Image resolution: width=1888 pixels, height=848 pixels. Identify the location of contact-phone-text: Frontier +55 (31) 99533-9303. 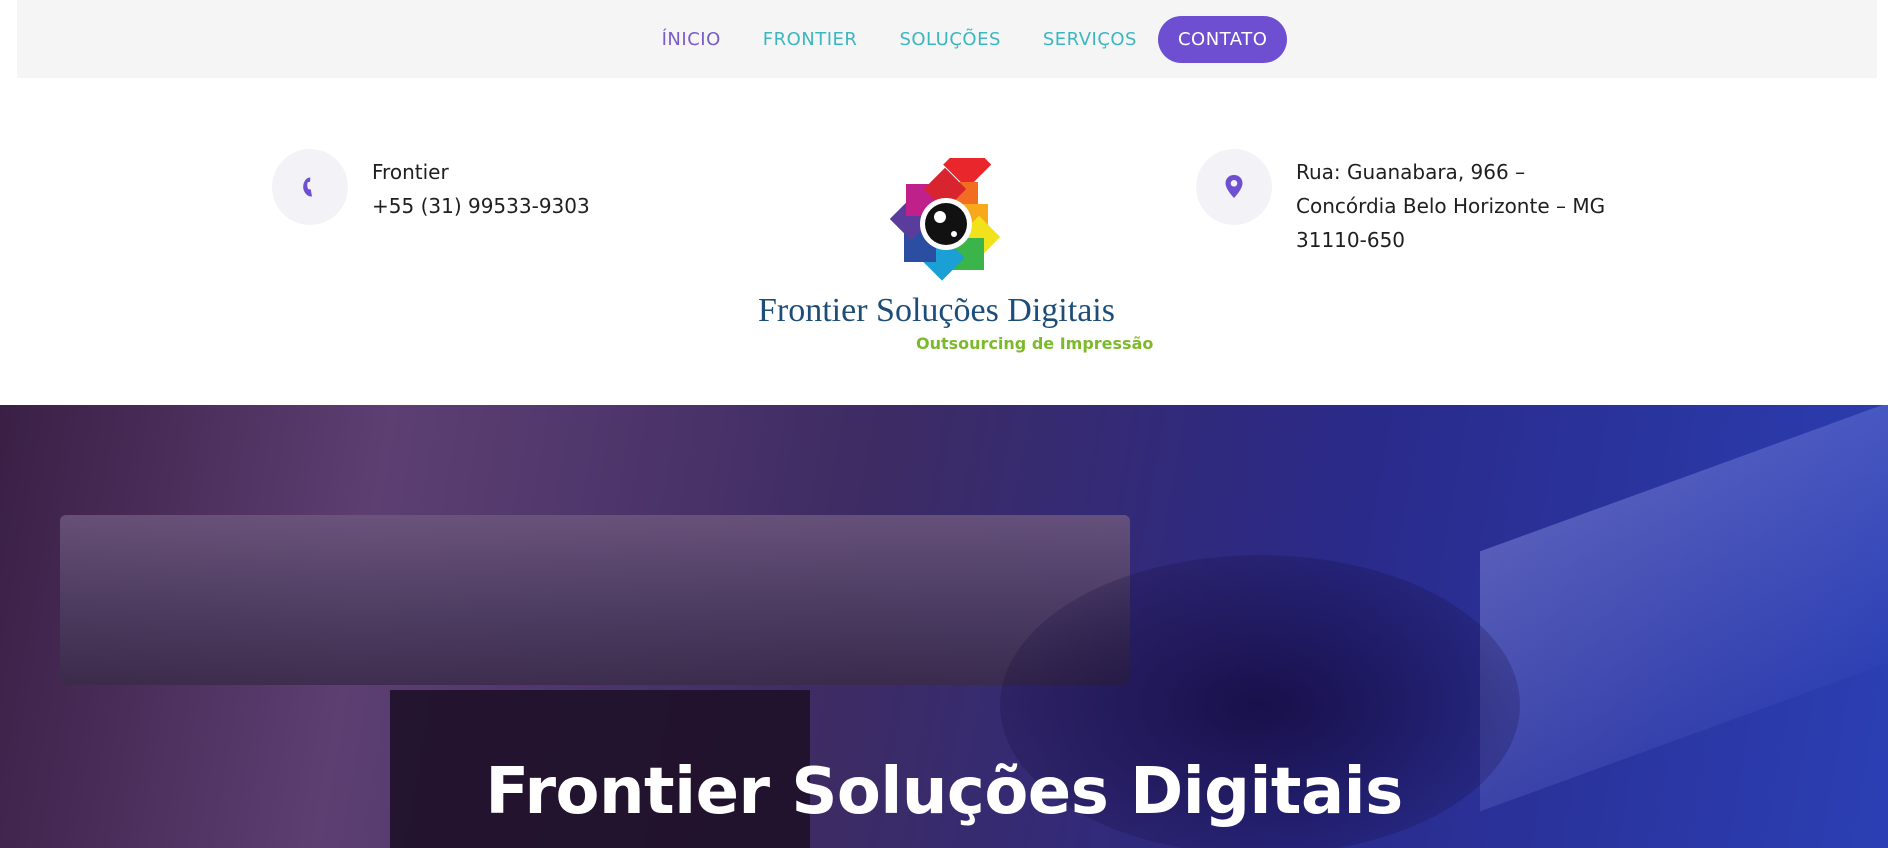
(481, 189).